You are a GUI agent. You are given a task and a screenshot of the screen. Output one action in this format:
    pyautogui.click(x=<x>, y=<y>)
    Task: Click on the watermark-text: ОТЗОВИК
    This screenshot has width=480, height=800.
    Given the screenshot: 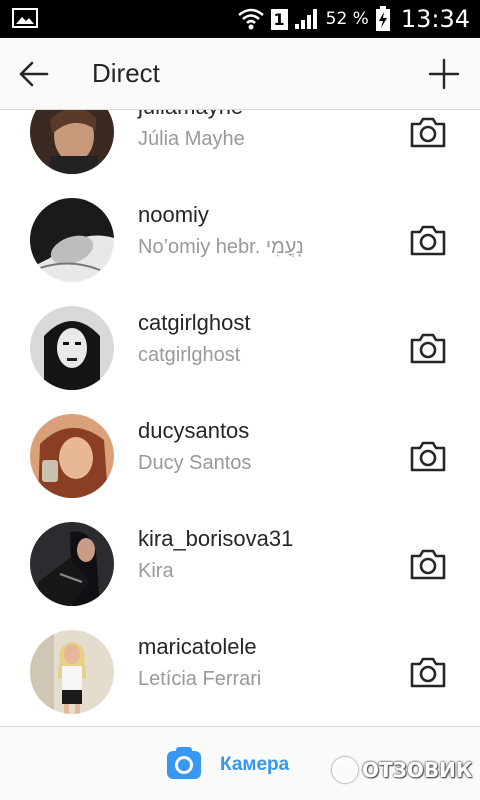 What is the action you would take?
    pyautogui.click(x=417, y=770)
    